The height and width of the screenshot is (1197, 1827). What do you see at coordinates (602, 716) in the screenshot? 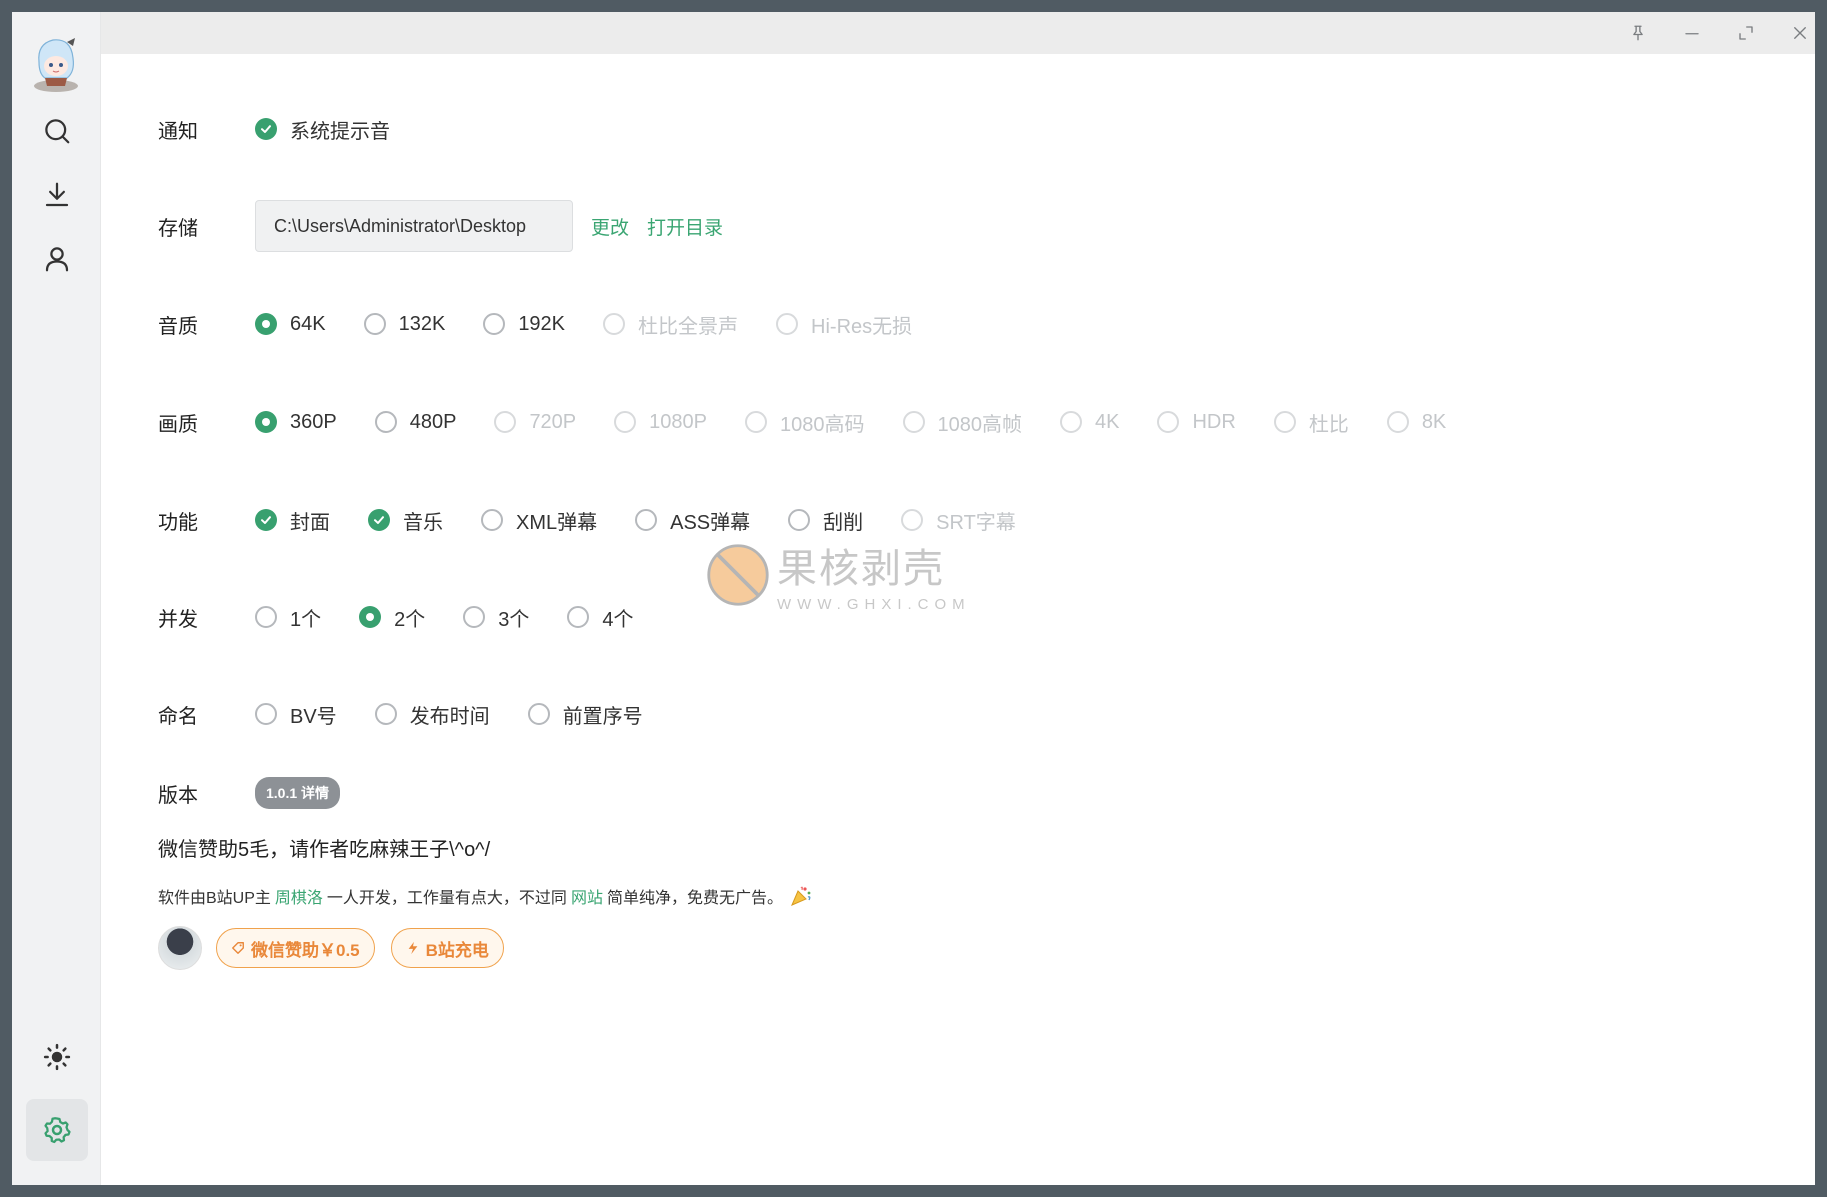
I see `option-label: 前置序号` at bounding box center [602, 716].